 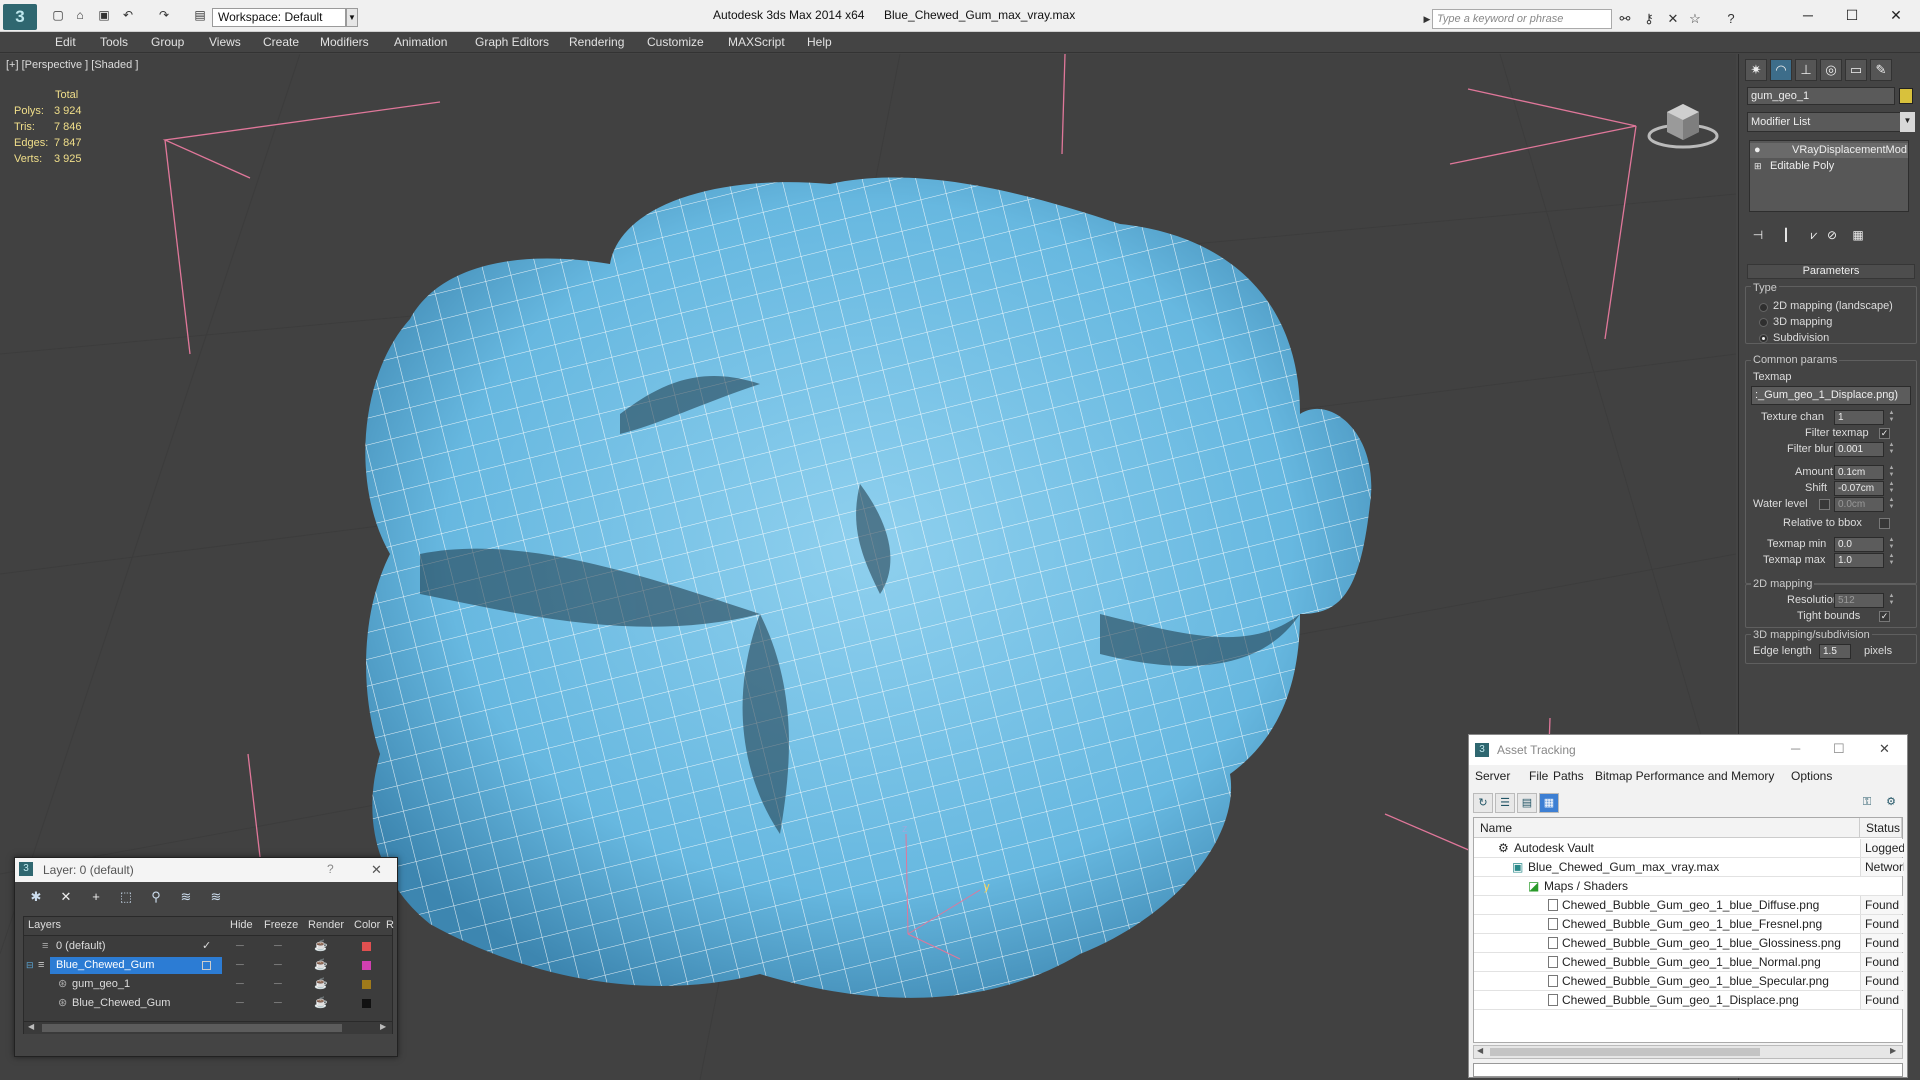 What do you see at coordinates (390, 925) in the screenshot?
I see `col-radiosity: R` at bounding box center [390, 925].